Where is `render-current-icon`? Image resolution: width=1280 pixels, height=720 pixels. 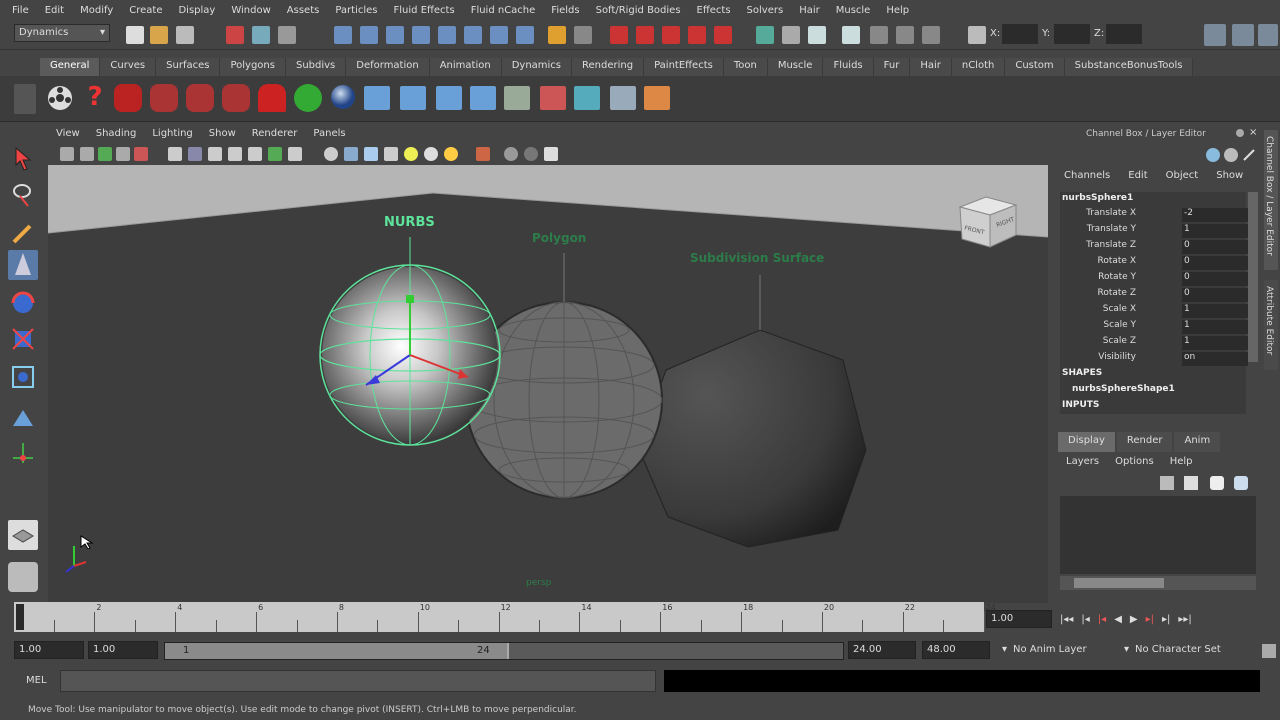 render-current-icon is located at coordinates (765, 35).